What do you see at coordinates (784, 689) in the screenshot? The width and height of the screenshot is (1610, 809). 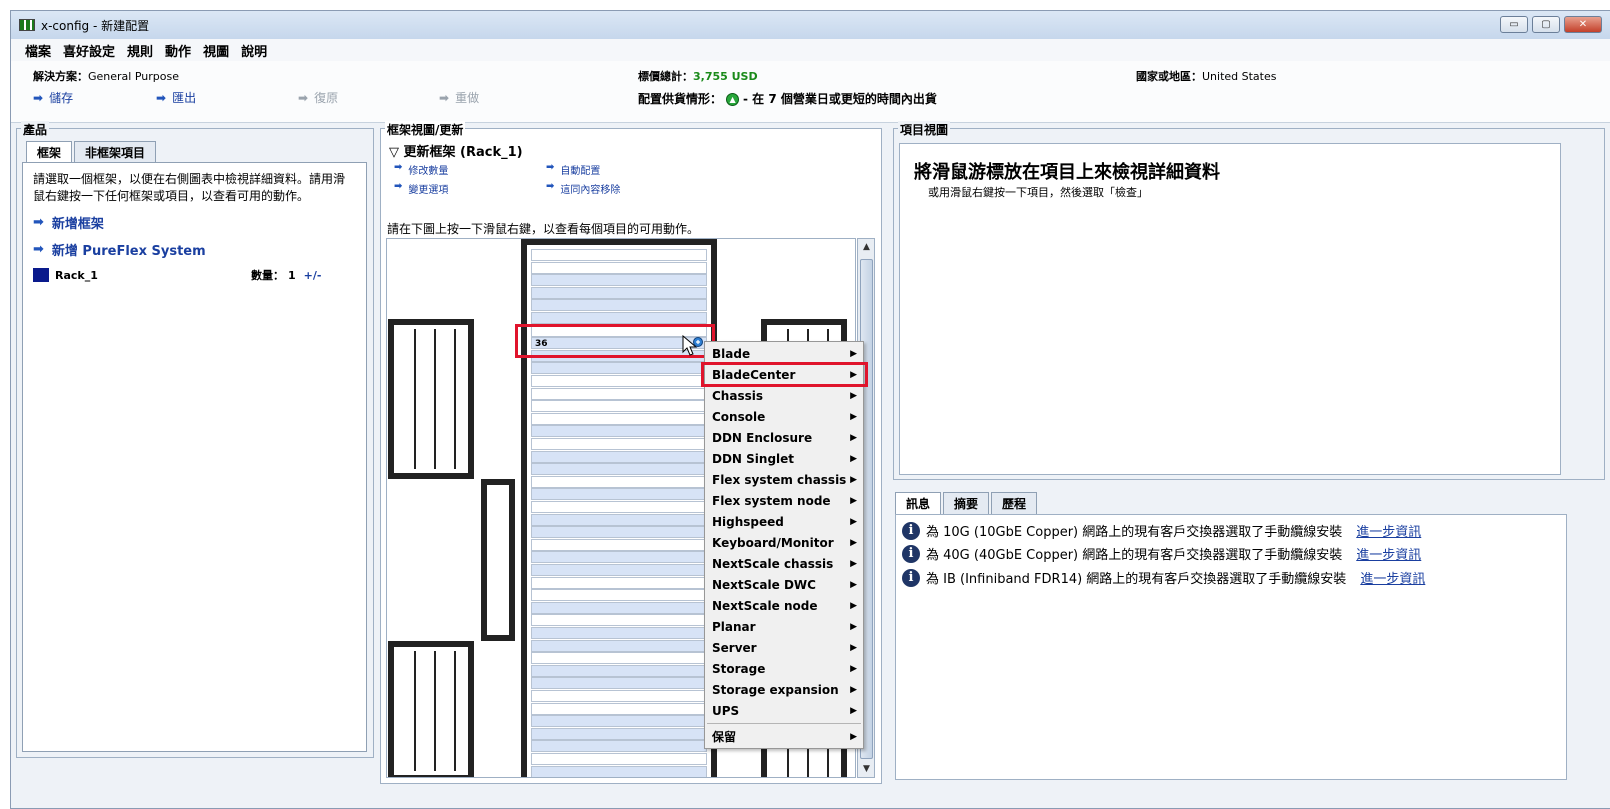 I see `menu-item-storage-expansion: Storage expansion ▶` at bounding box center [784, 689].